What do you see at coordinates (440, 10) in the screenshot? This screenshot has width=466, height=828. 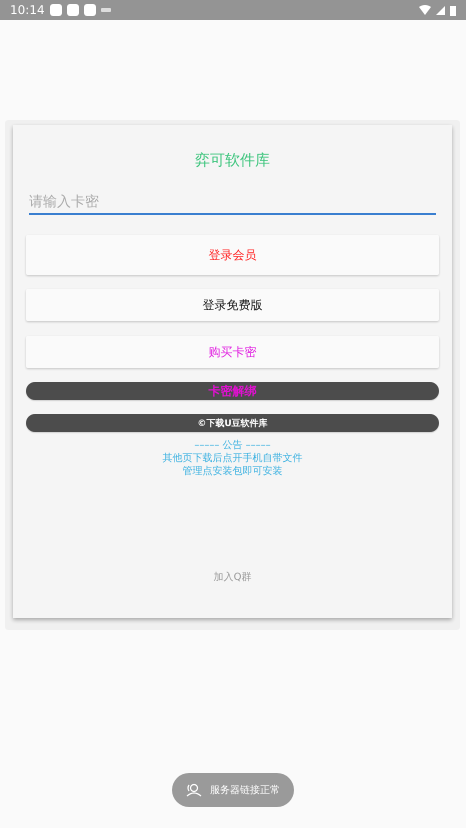 I see `signal-icon` at bounding box center [440, 10].